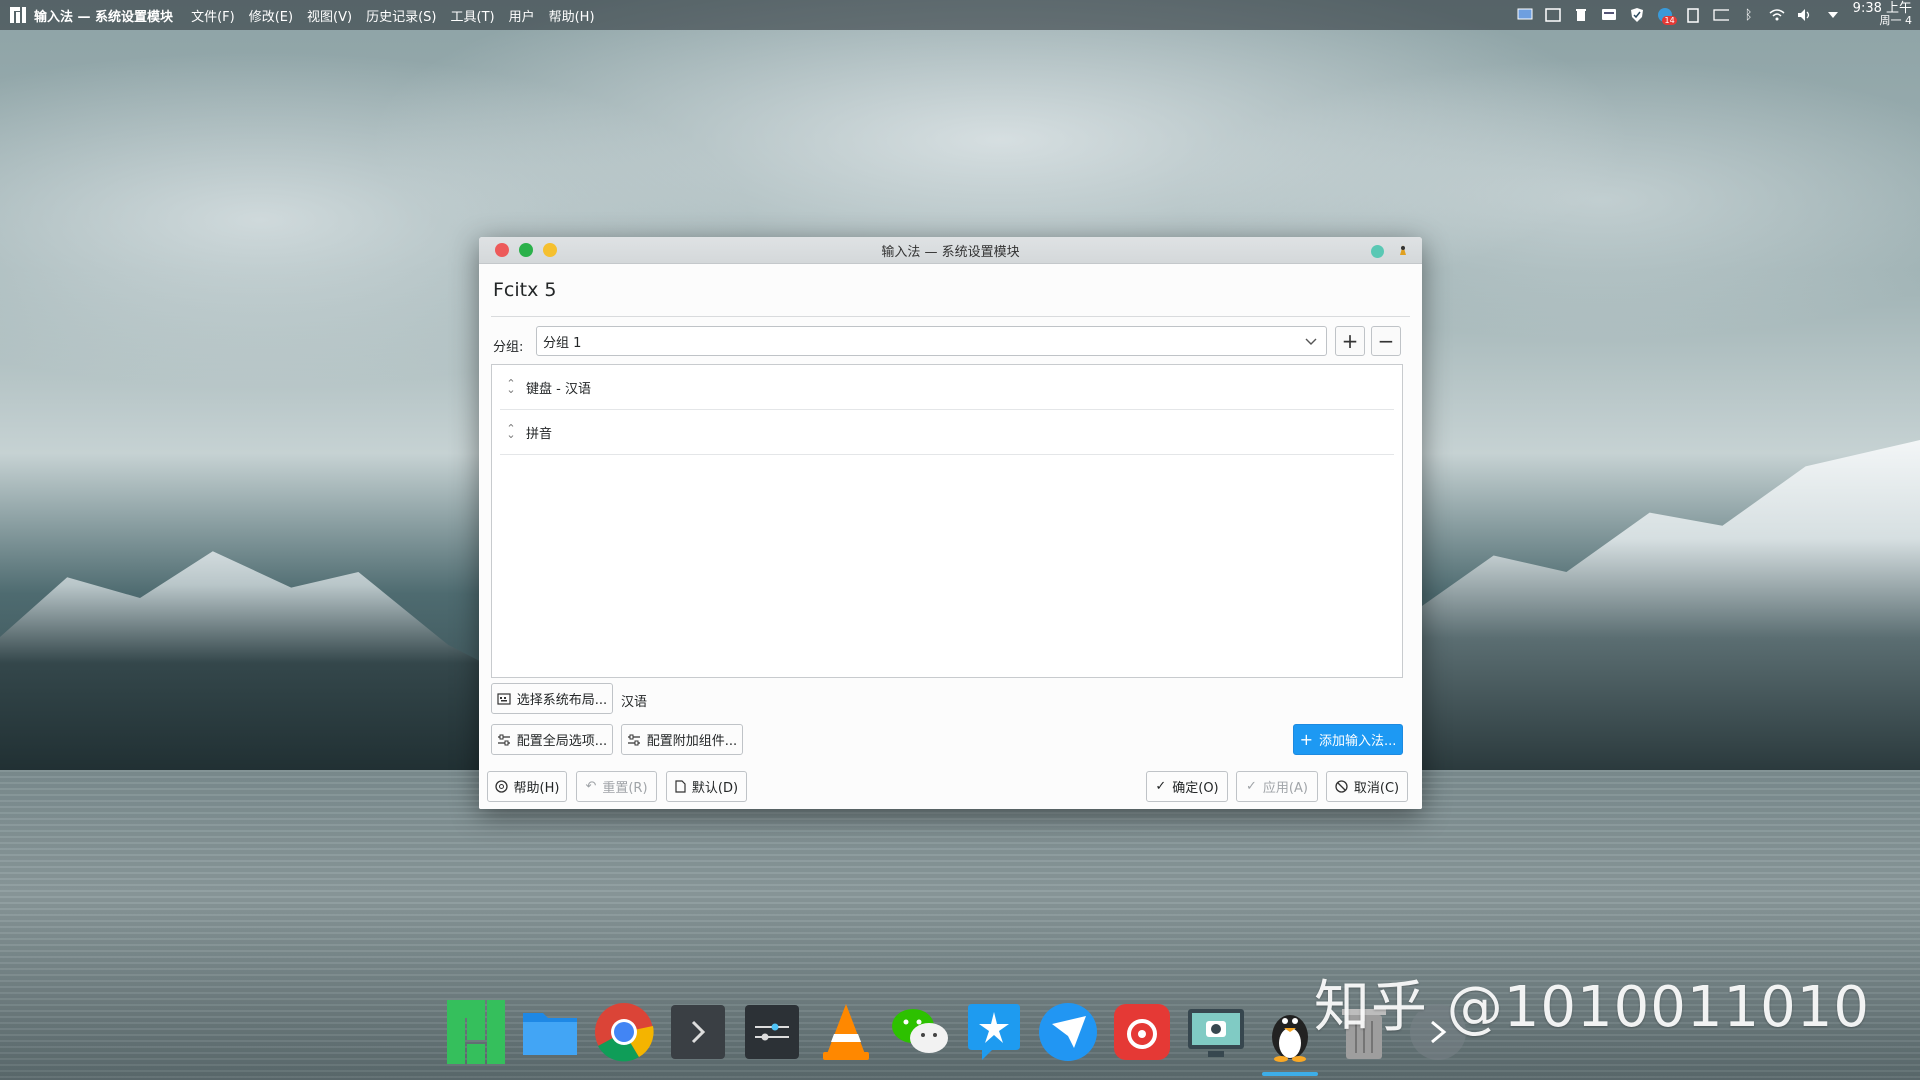 This screenshot has height=1080, width=1920. What do you see at coordinates (591, 786) in the screenshot?
I see `undo-icon: ↶` at bounding box center [591, 786].